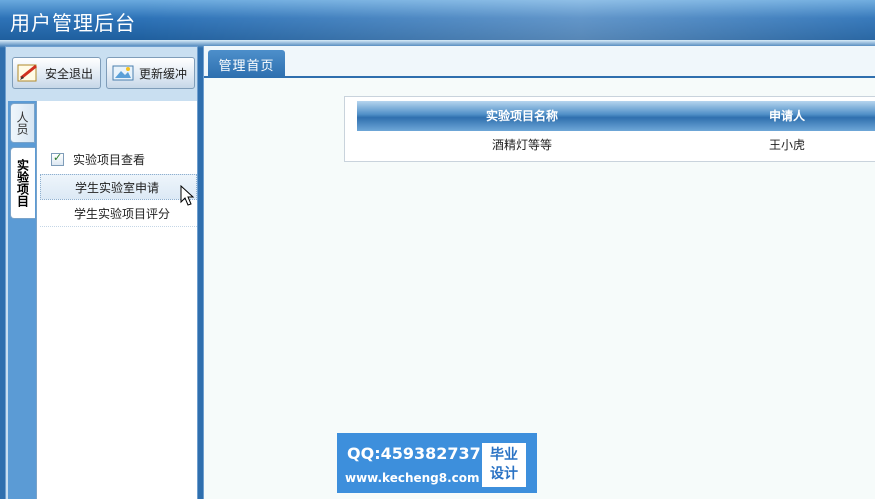 This screenshot has width=875, height=499. I want to click on logout-pen-icon, so click(29, 73).